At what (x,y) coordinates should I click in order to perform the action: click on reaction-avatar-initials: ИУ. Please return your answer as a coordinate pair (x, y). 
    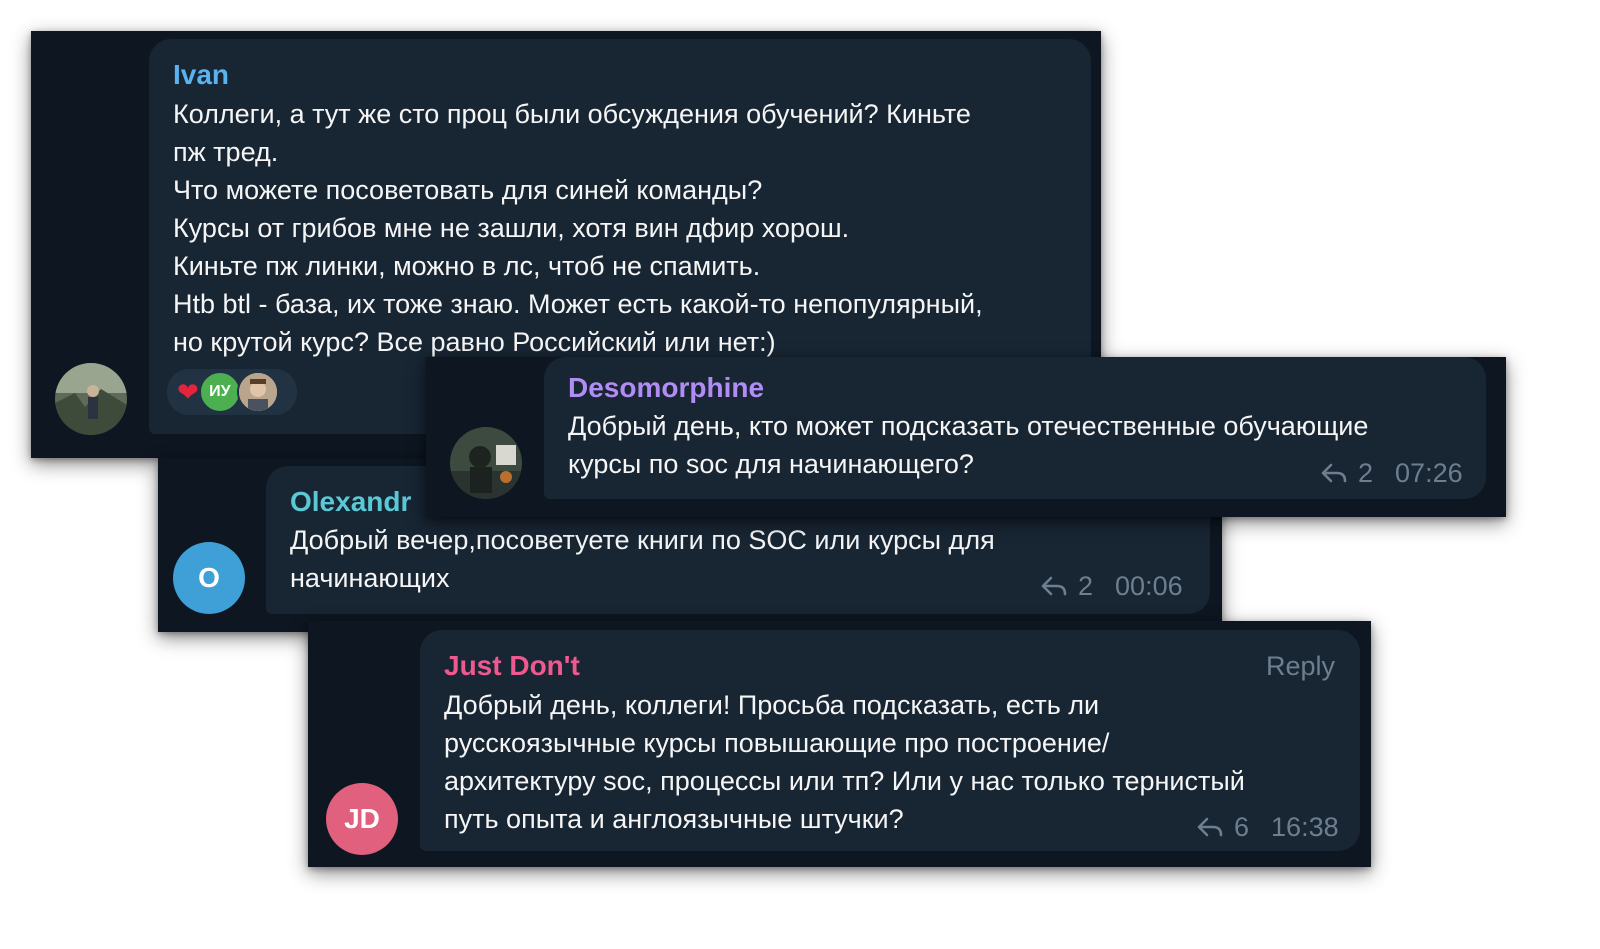
    Looking at the image, I should click on (219, 392).